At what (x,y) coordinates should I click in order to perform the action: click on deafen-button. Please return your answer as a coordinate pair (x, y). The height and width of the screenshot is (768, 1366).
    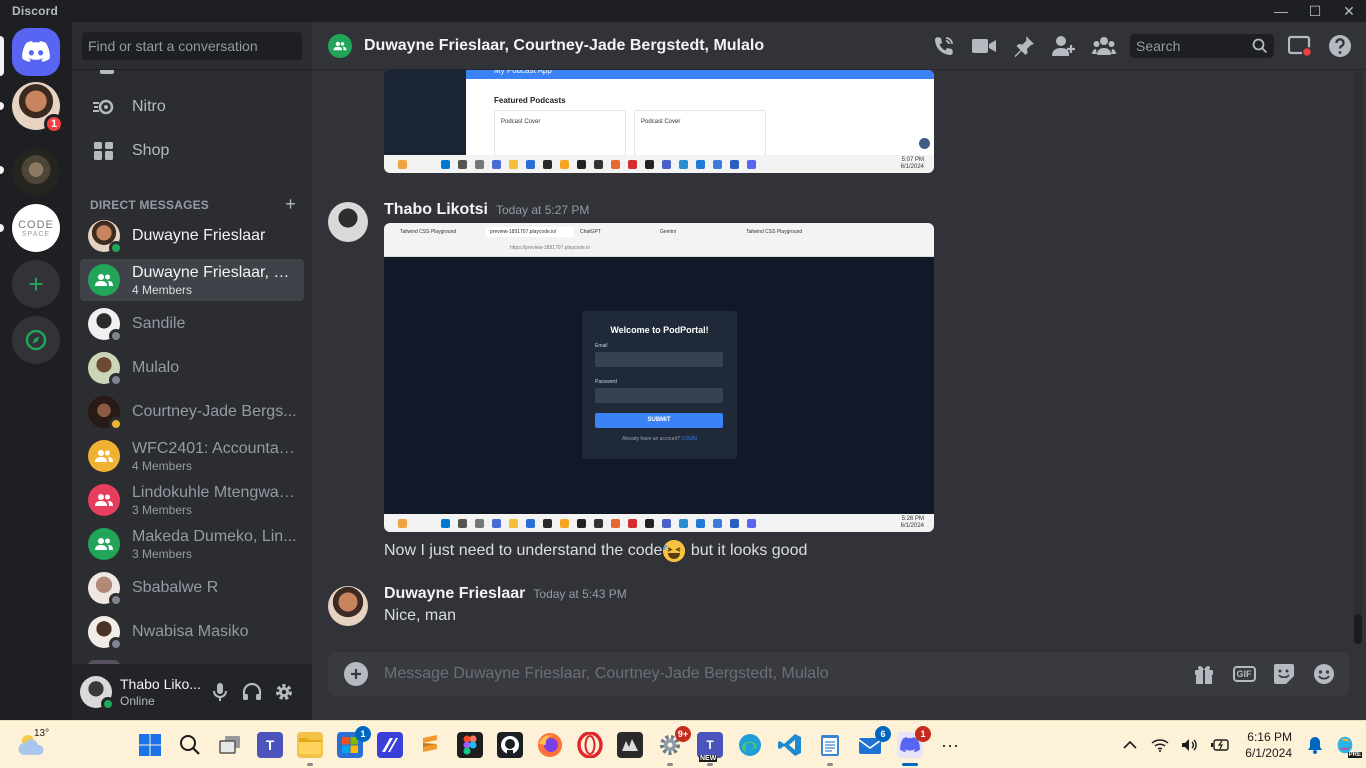
    Looking at the image, I should click on (252, 692).